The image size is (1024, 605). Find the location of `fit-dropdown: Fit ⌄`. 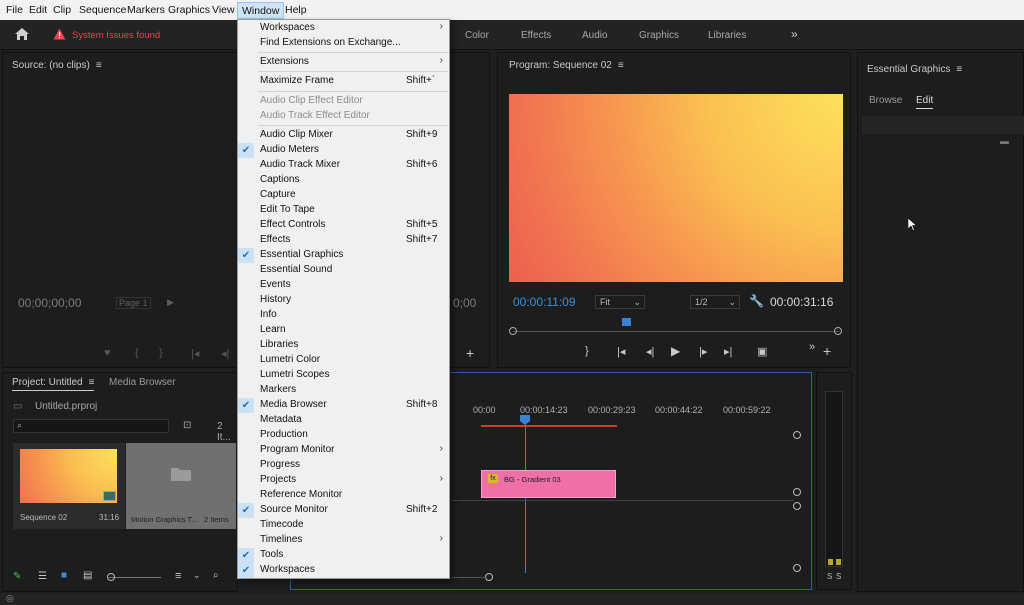

fit-dropdown: Fit ⌄ is located at coordinates (620, 302).